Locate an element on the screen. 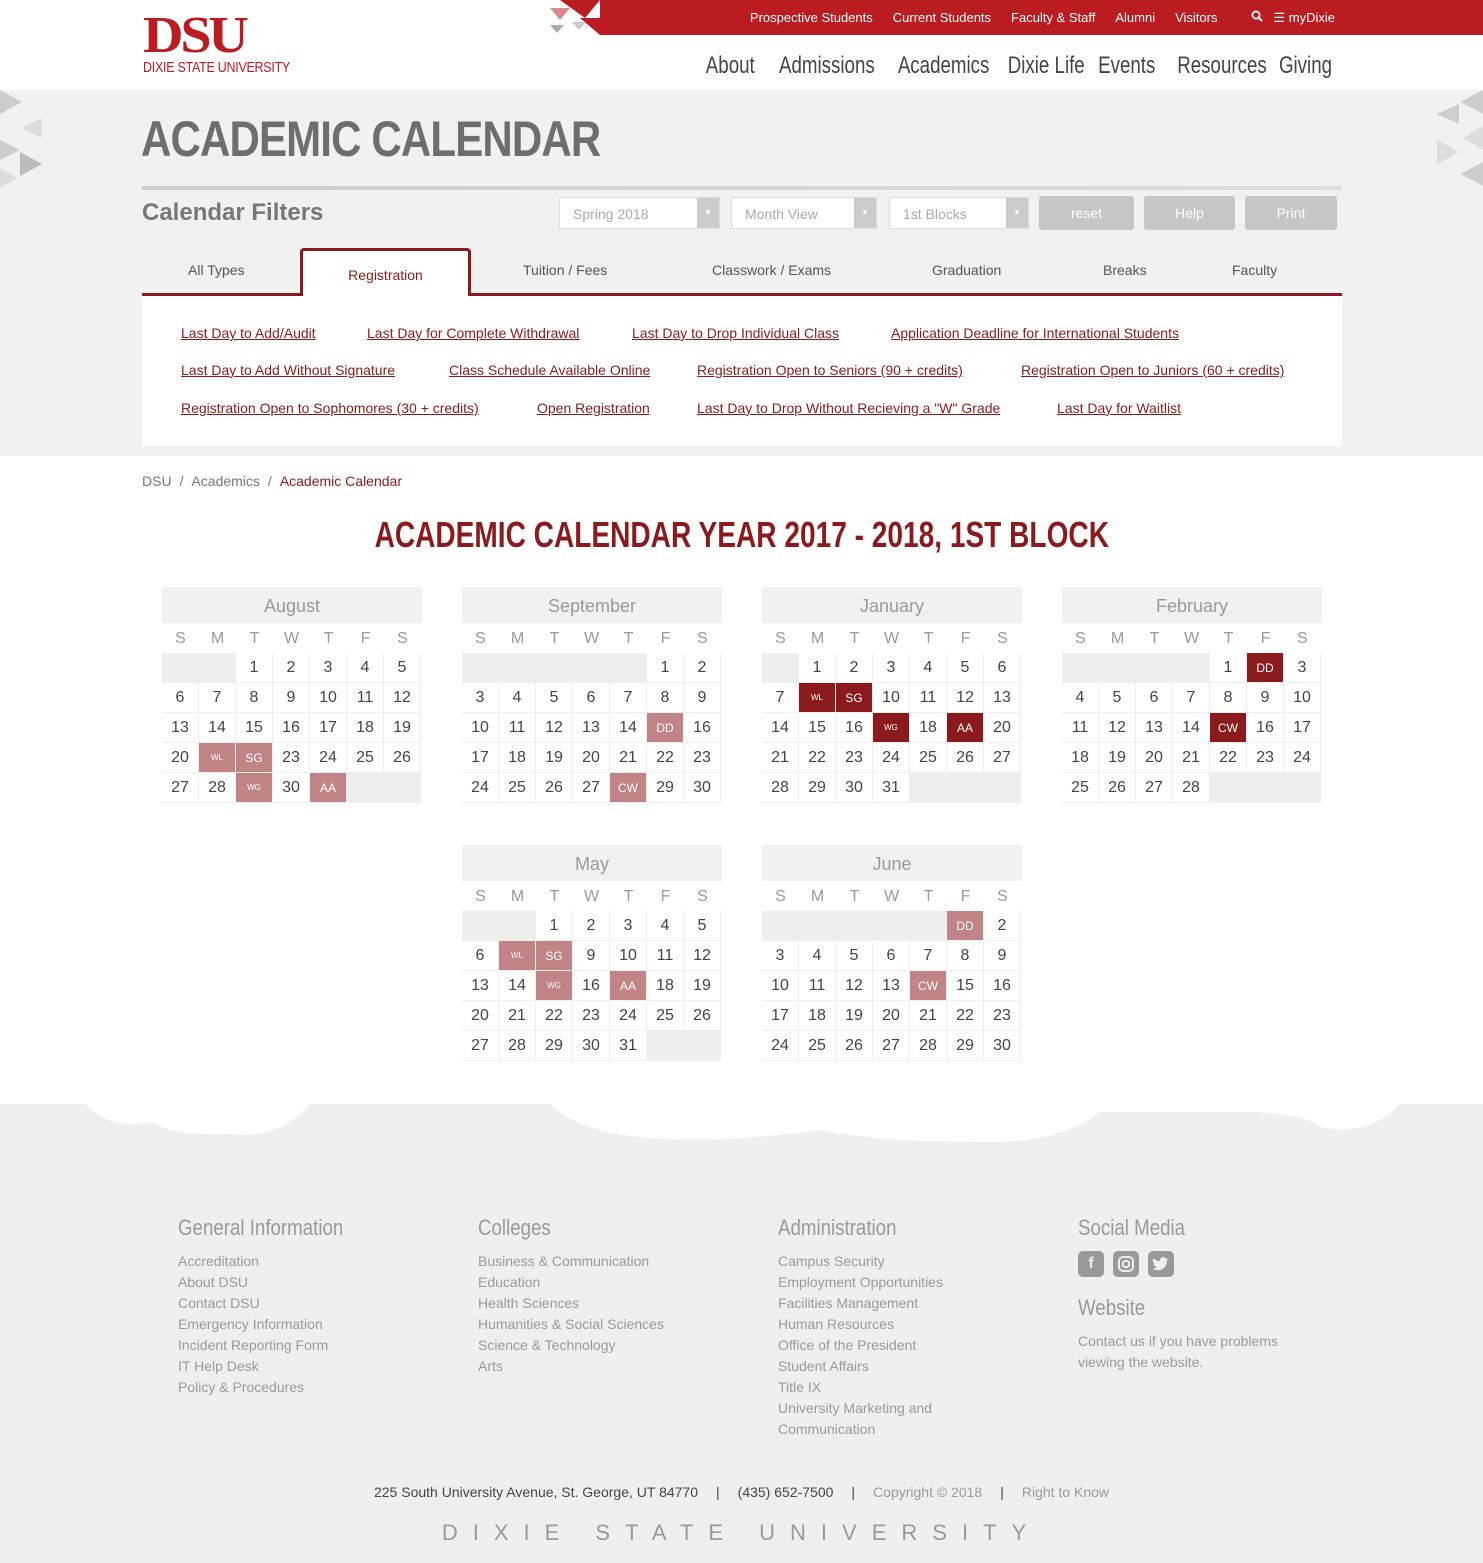  footer-link: Incident Reporting Form is located at coordinates (275, 1345).